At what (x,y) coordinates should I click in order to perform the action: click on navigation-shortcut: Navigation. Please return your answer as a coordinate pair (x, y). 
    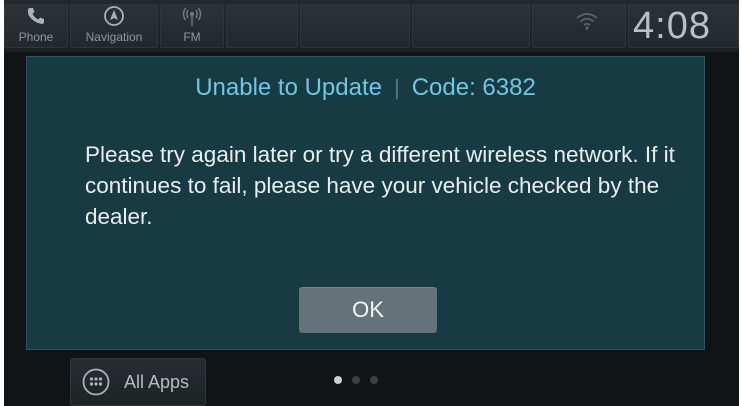
    Looking at the image, I should click on (114, 26).